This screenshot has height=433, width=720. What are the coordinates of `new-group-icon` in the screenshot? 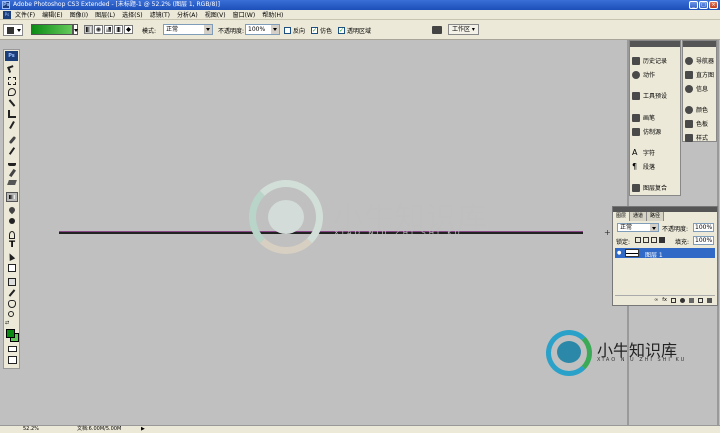 It's located at (691, 300).